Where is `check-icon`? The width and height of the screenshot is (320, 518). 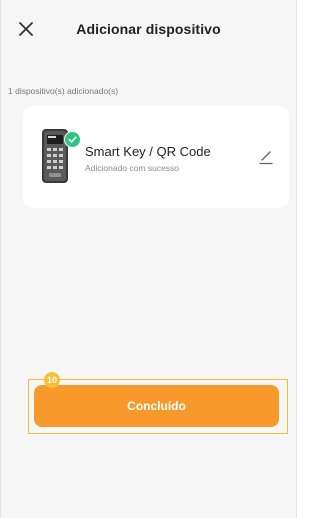
check-icon is located at coordinates (72, 139).